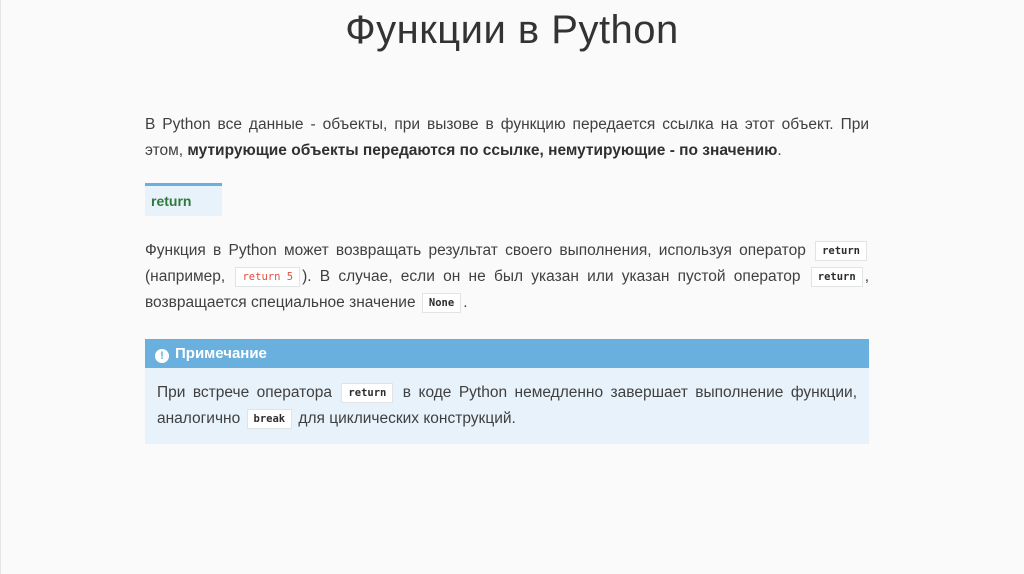  What do you see at coordinates (248, 392) in the screenshot?
I see `note-text: При встрече оператора` at bounding box center [248, 392].